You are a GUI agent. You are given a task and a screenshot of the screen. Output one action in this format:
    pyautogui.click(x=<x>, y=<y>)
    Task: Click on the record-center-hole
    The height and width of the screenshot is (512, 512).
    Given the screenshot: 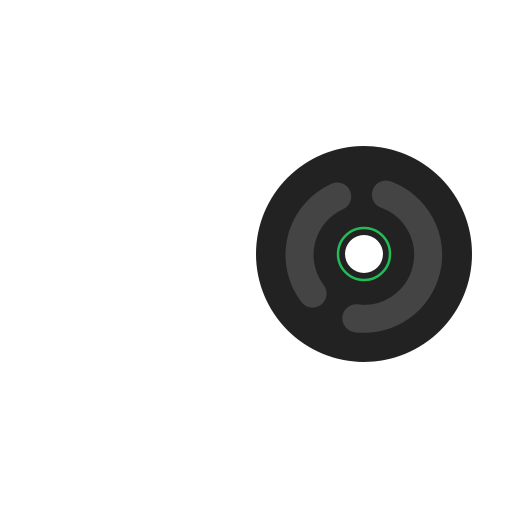 What is the action you would take?
    pyautogui.click(x=364, y=254)
    